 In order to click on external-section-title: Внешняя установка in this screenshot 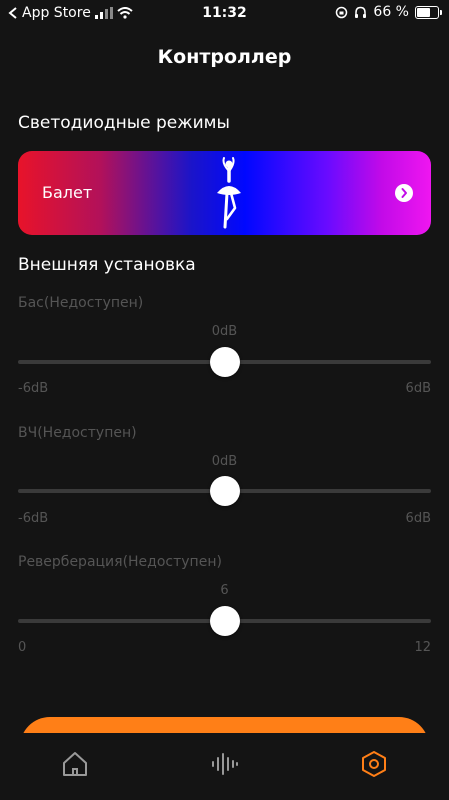, I will do `click(107, 265)`.